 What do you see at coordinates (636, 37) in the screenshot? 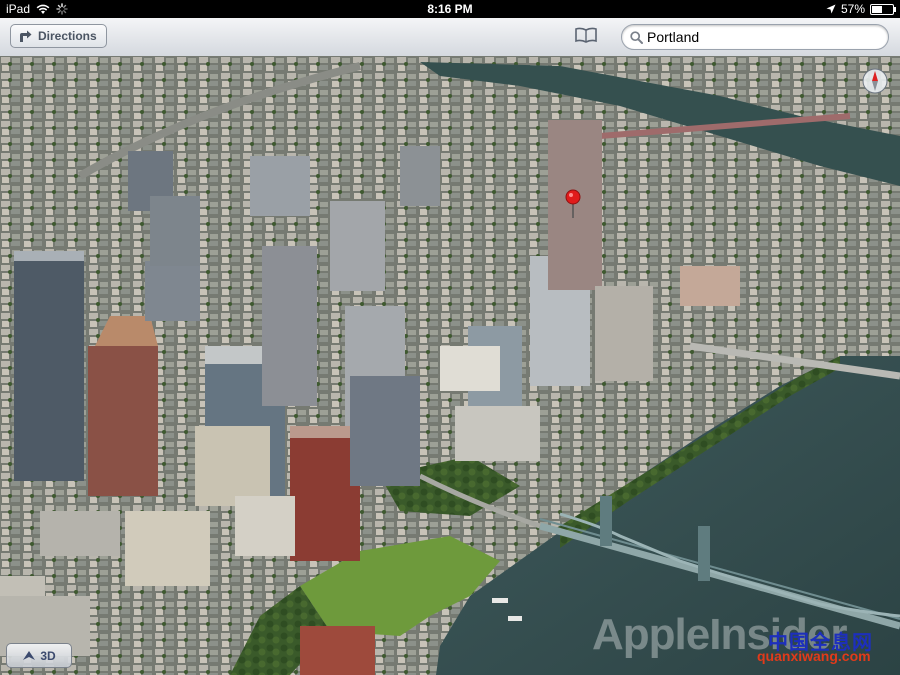
I see `search-icon` at bounding box center [636, 37].